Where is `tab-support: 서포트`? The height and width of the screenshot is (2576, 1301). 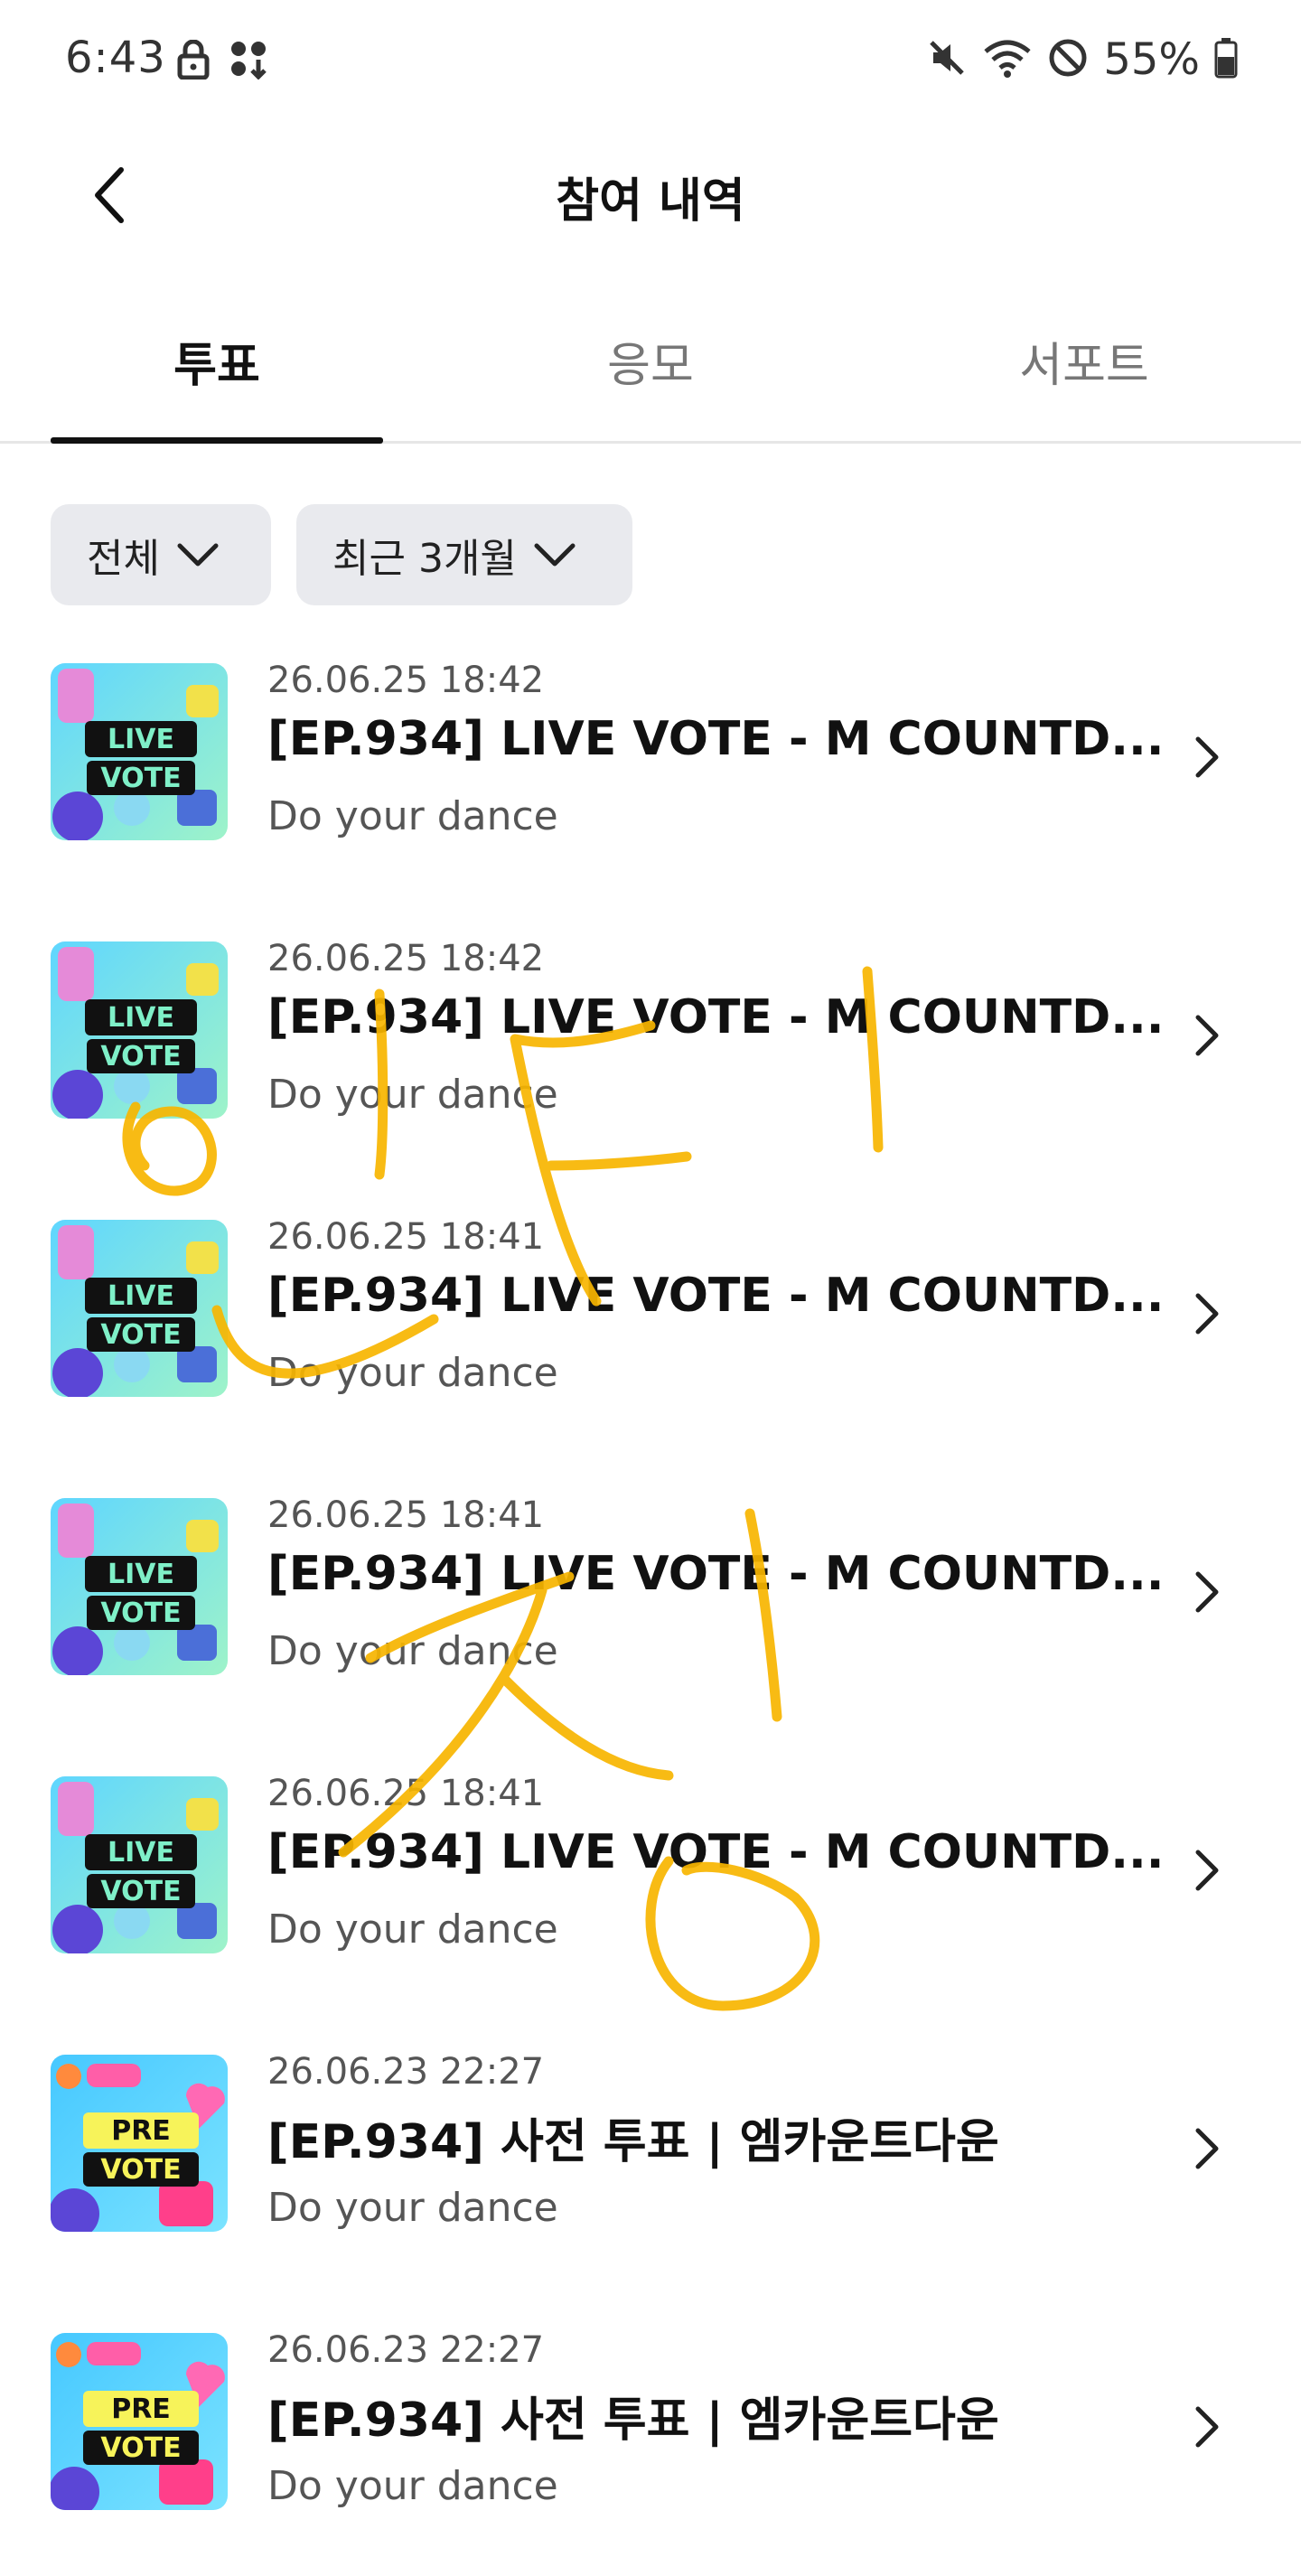
tab-support: 서포트 is located at coordinates (1084, 369).